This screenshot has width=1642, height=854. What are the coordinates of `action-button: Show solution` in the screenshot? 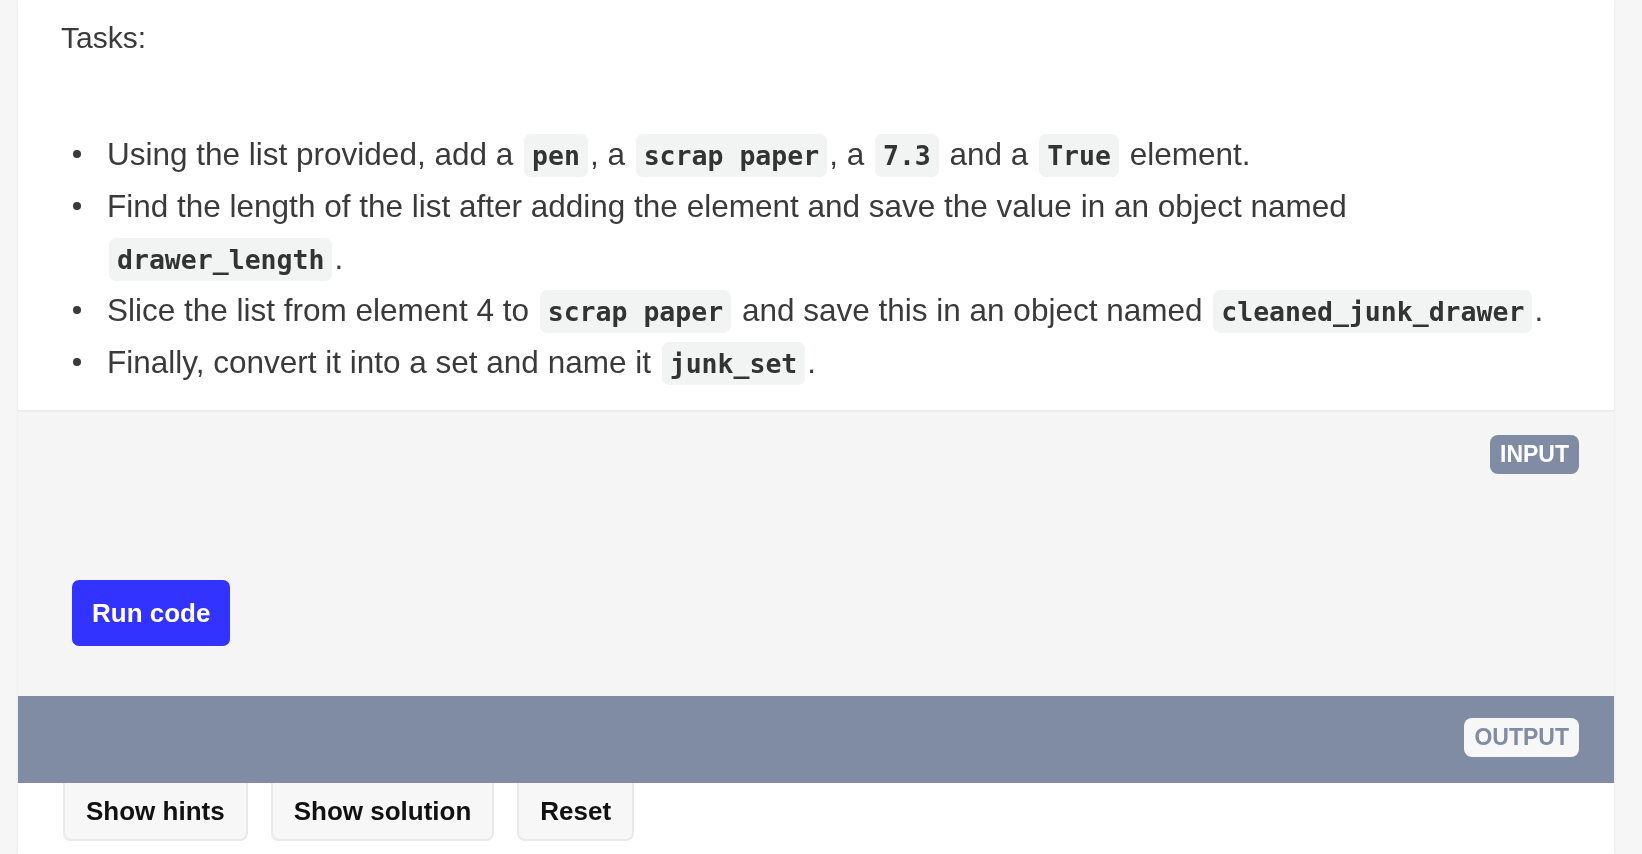 It's located at (382, 812).